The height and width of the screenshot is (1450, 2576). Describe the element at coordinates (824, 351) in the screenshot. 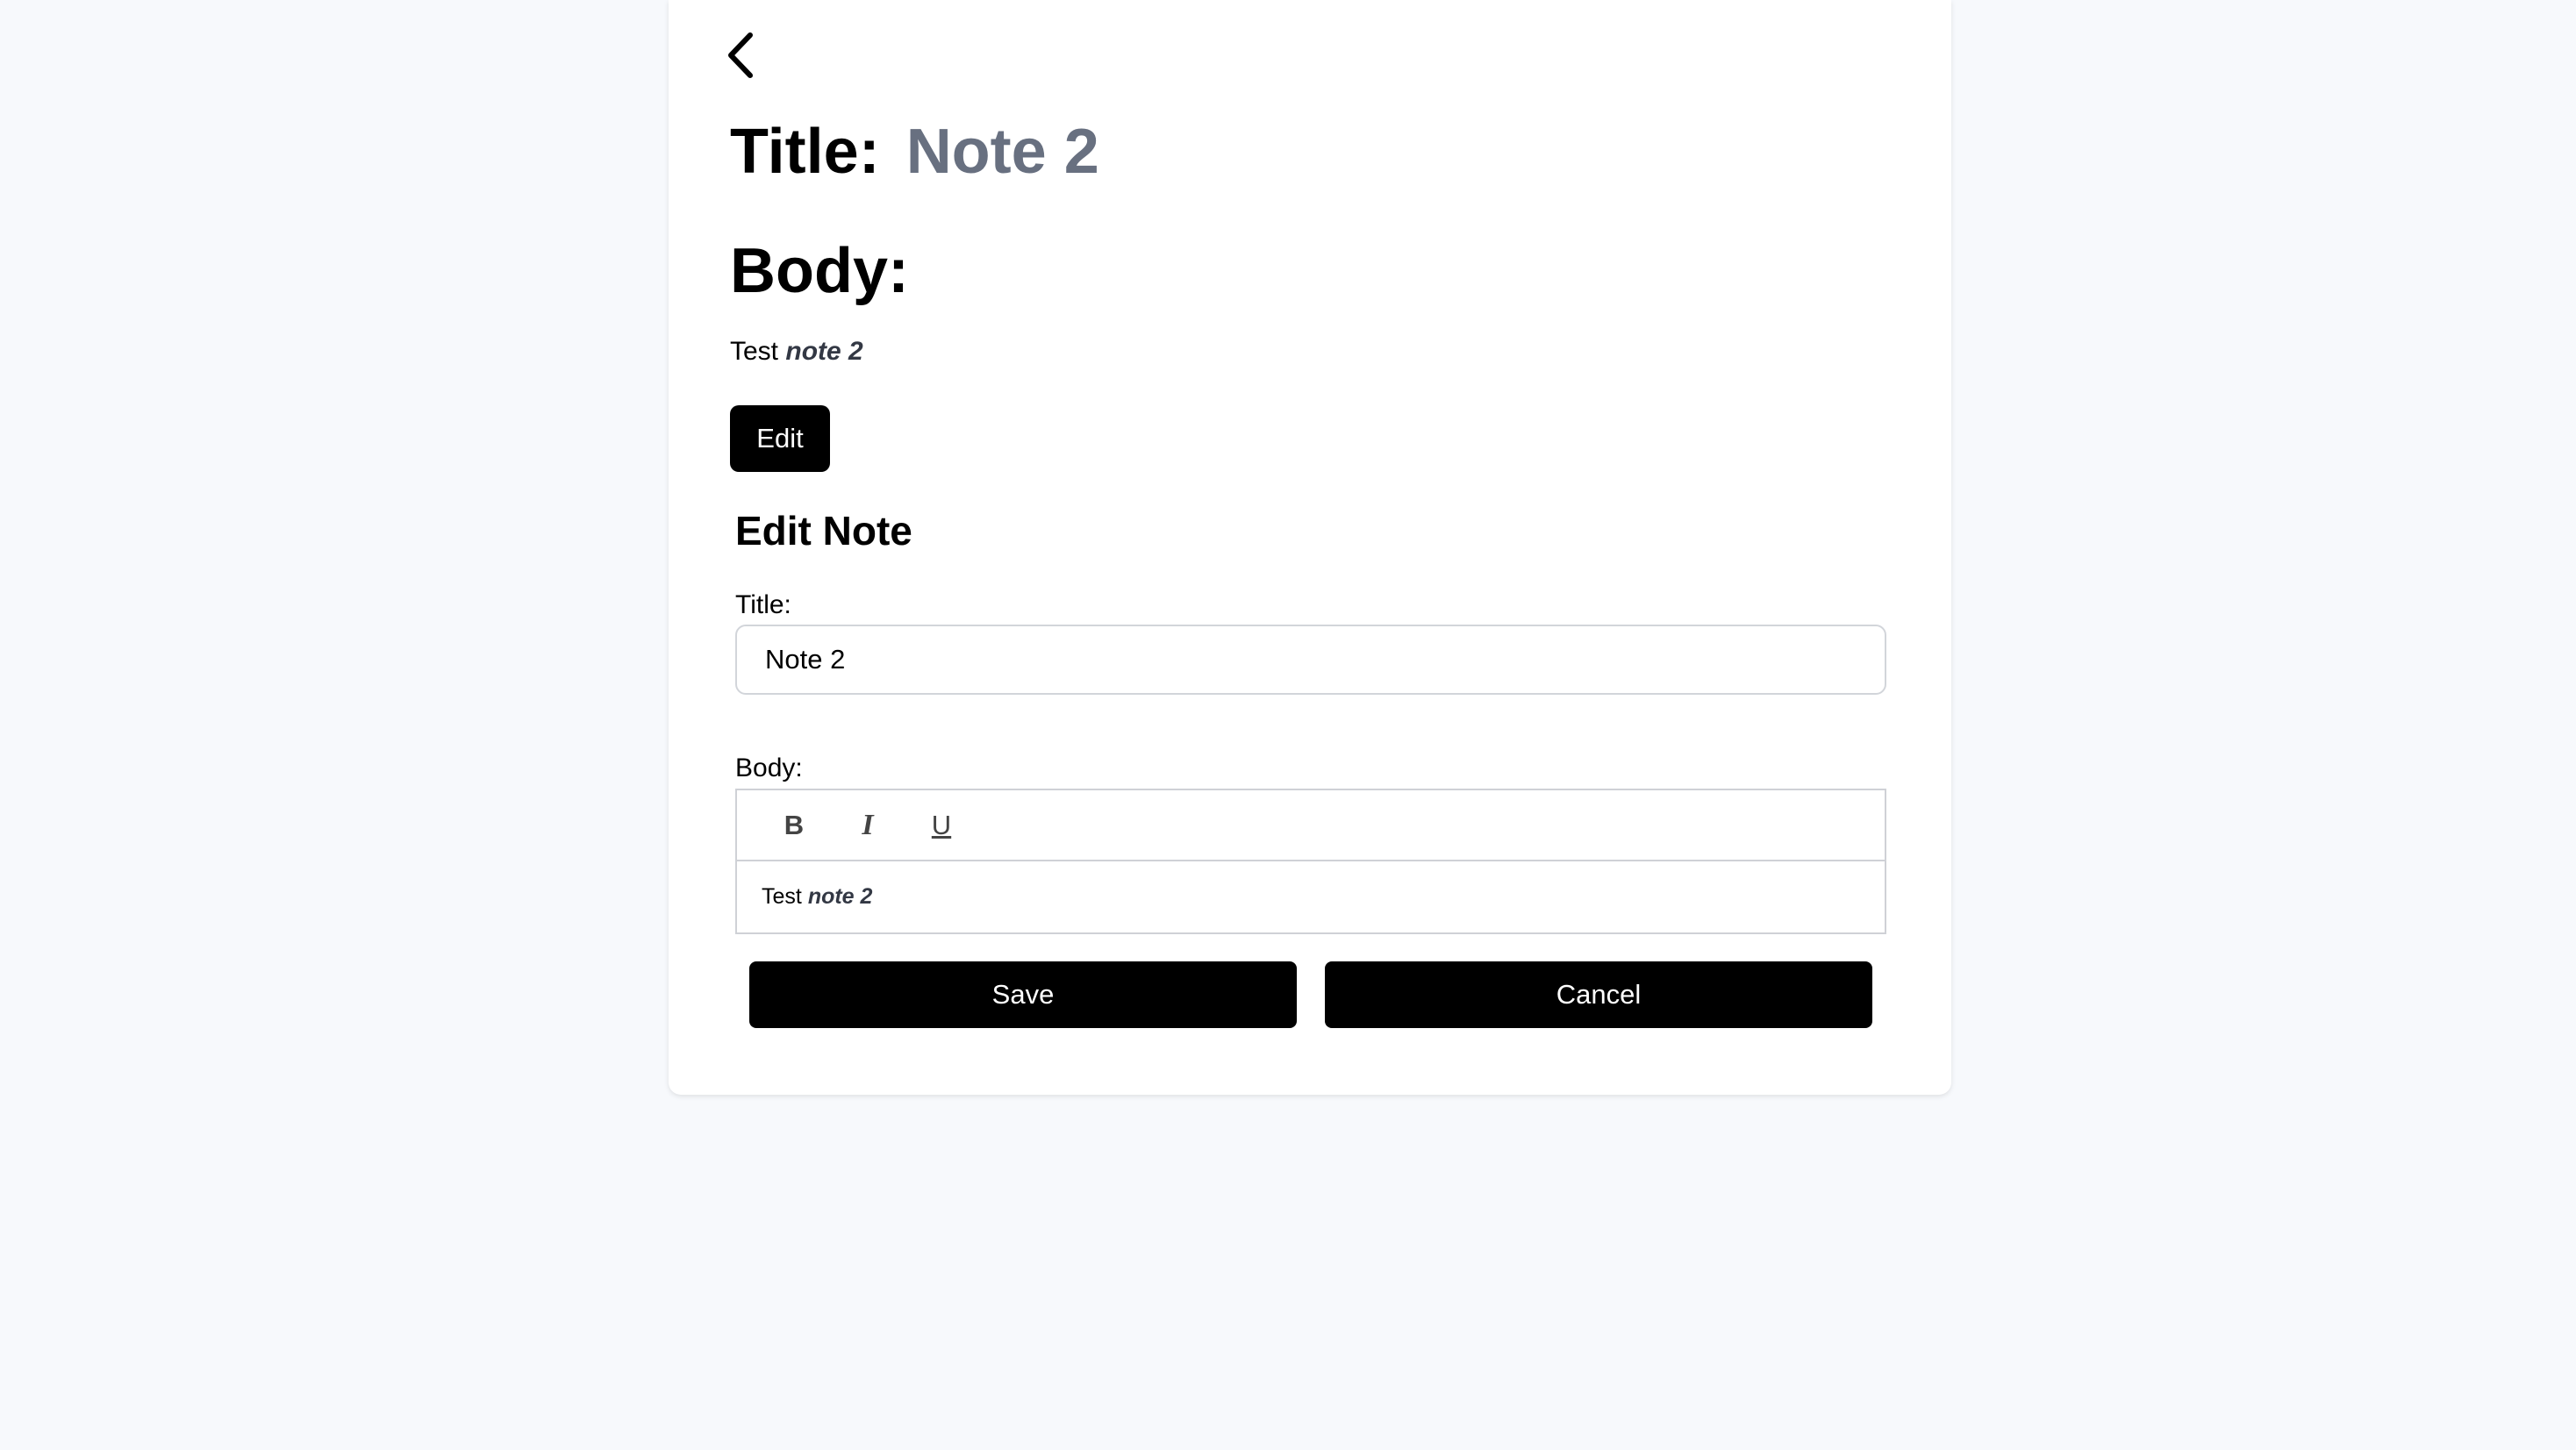

I see `body-preview-emphasis: note 2` at that location.